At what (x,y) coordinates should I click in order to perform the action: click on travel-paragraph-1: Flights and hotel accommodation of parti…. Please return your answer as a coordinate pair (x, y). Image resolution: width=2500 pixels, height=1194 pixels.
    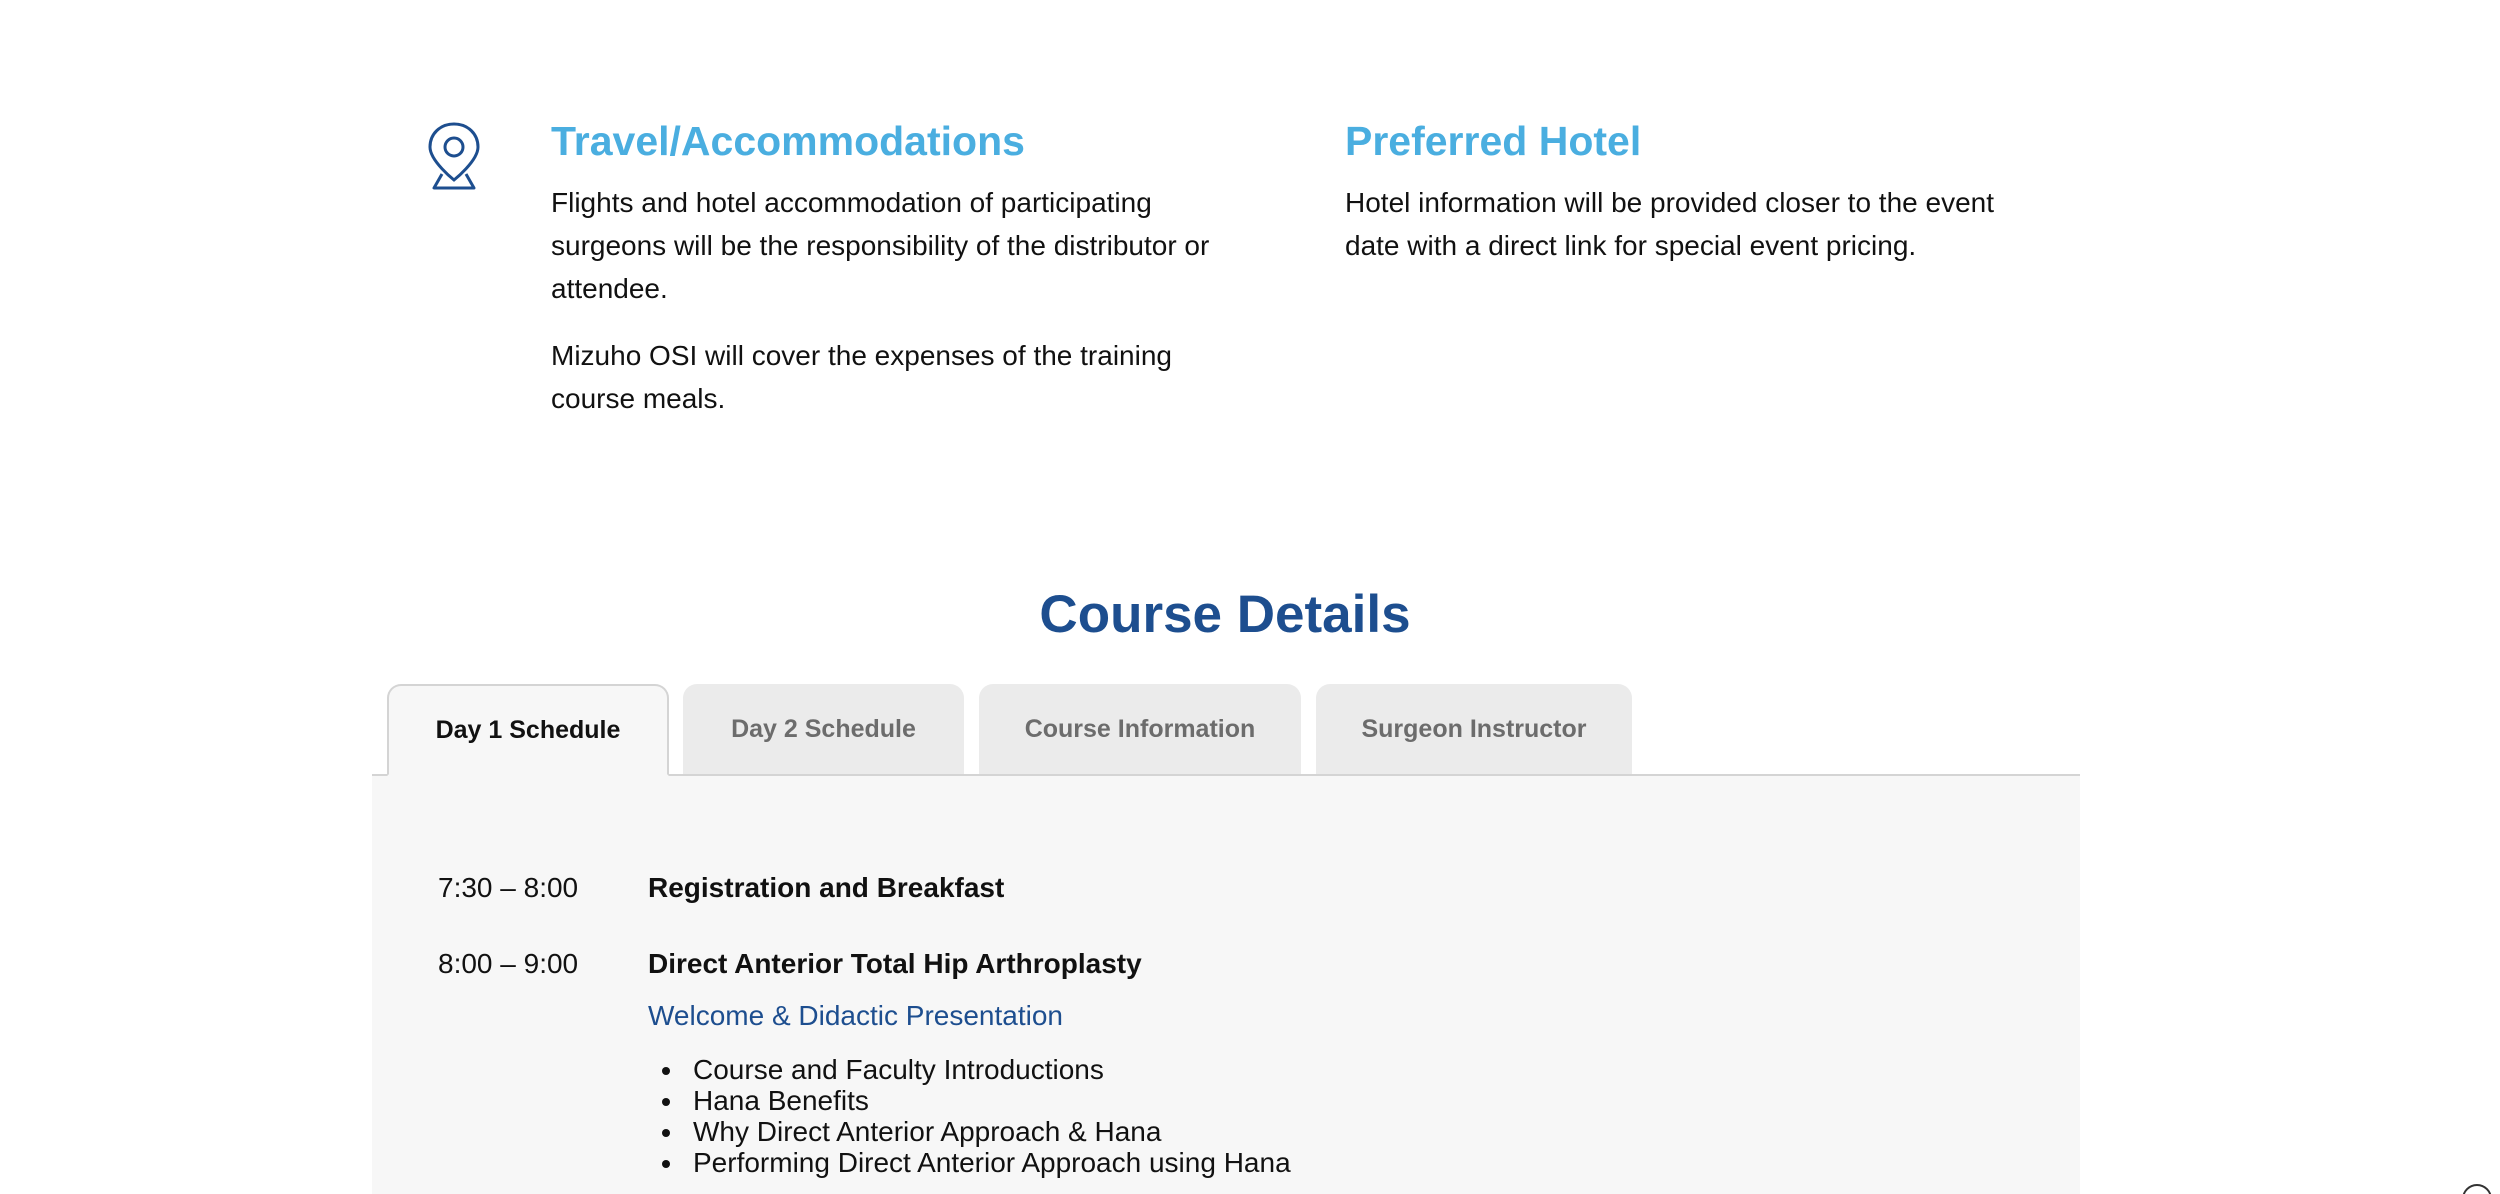
    Looking at the image, I should click on (880, 245).